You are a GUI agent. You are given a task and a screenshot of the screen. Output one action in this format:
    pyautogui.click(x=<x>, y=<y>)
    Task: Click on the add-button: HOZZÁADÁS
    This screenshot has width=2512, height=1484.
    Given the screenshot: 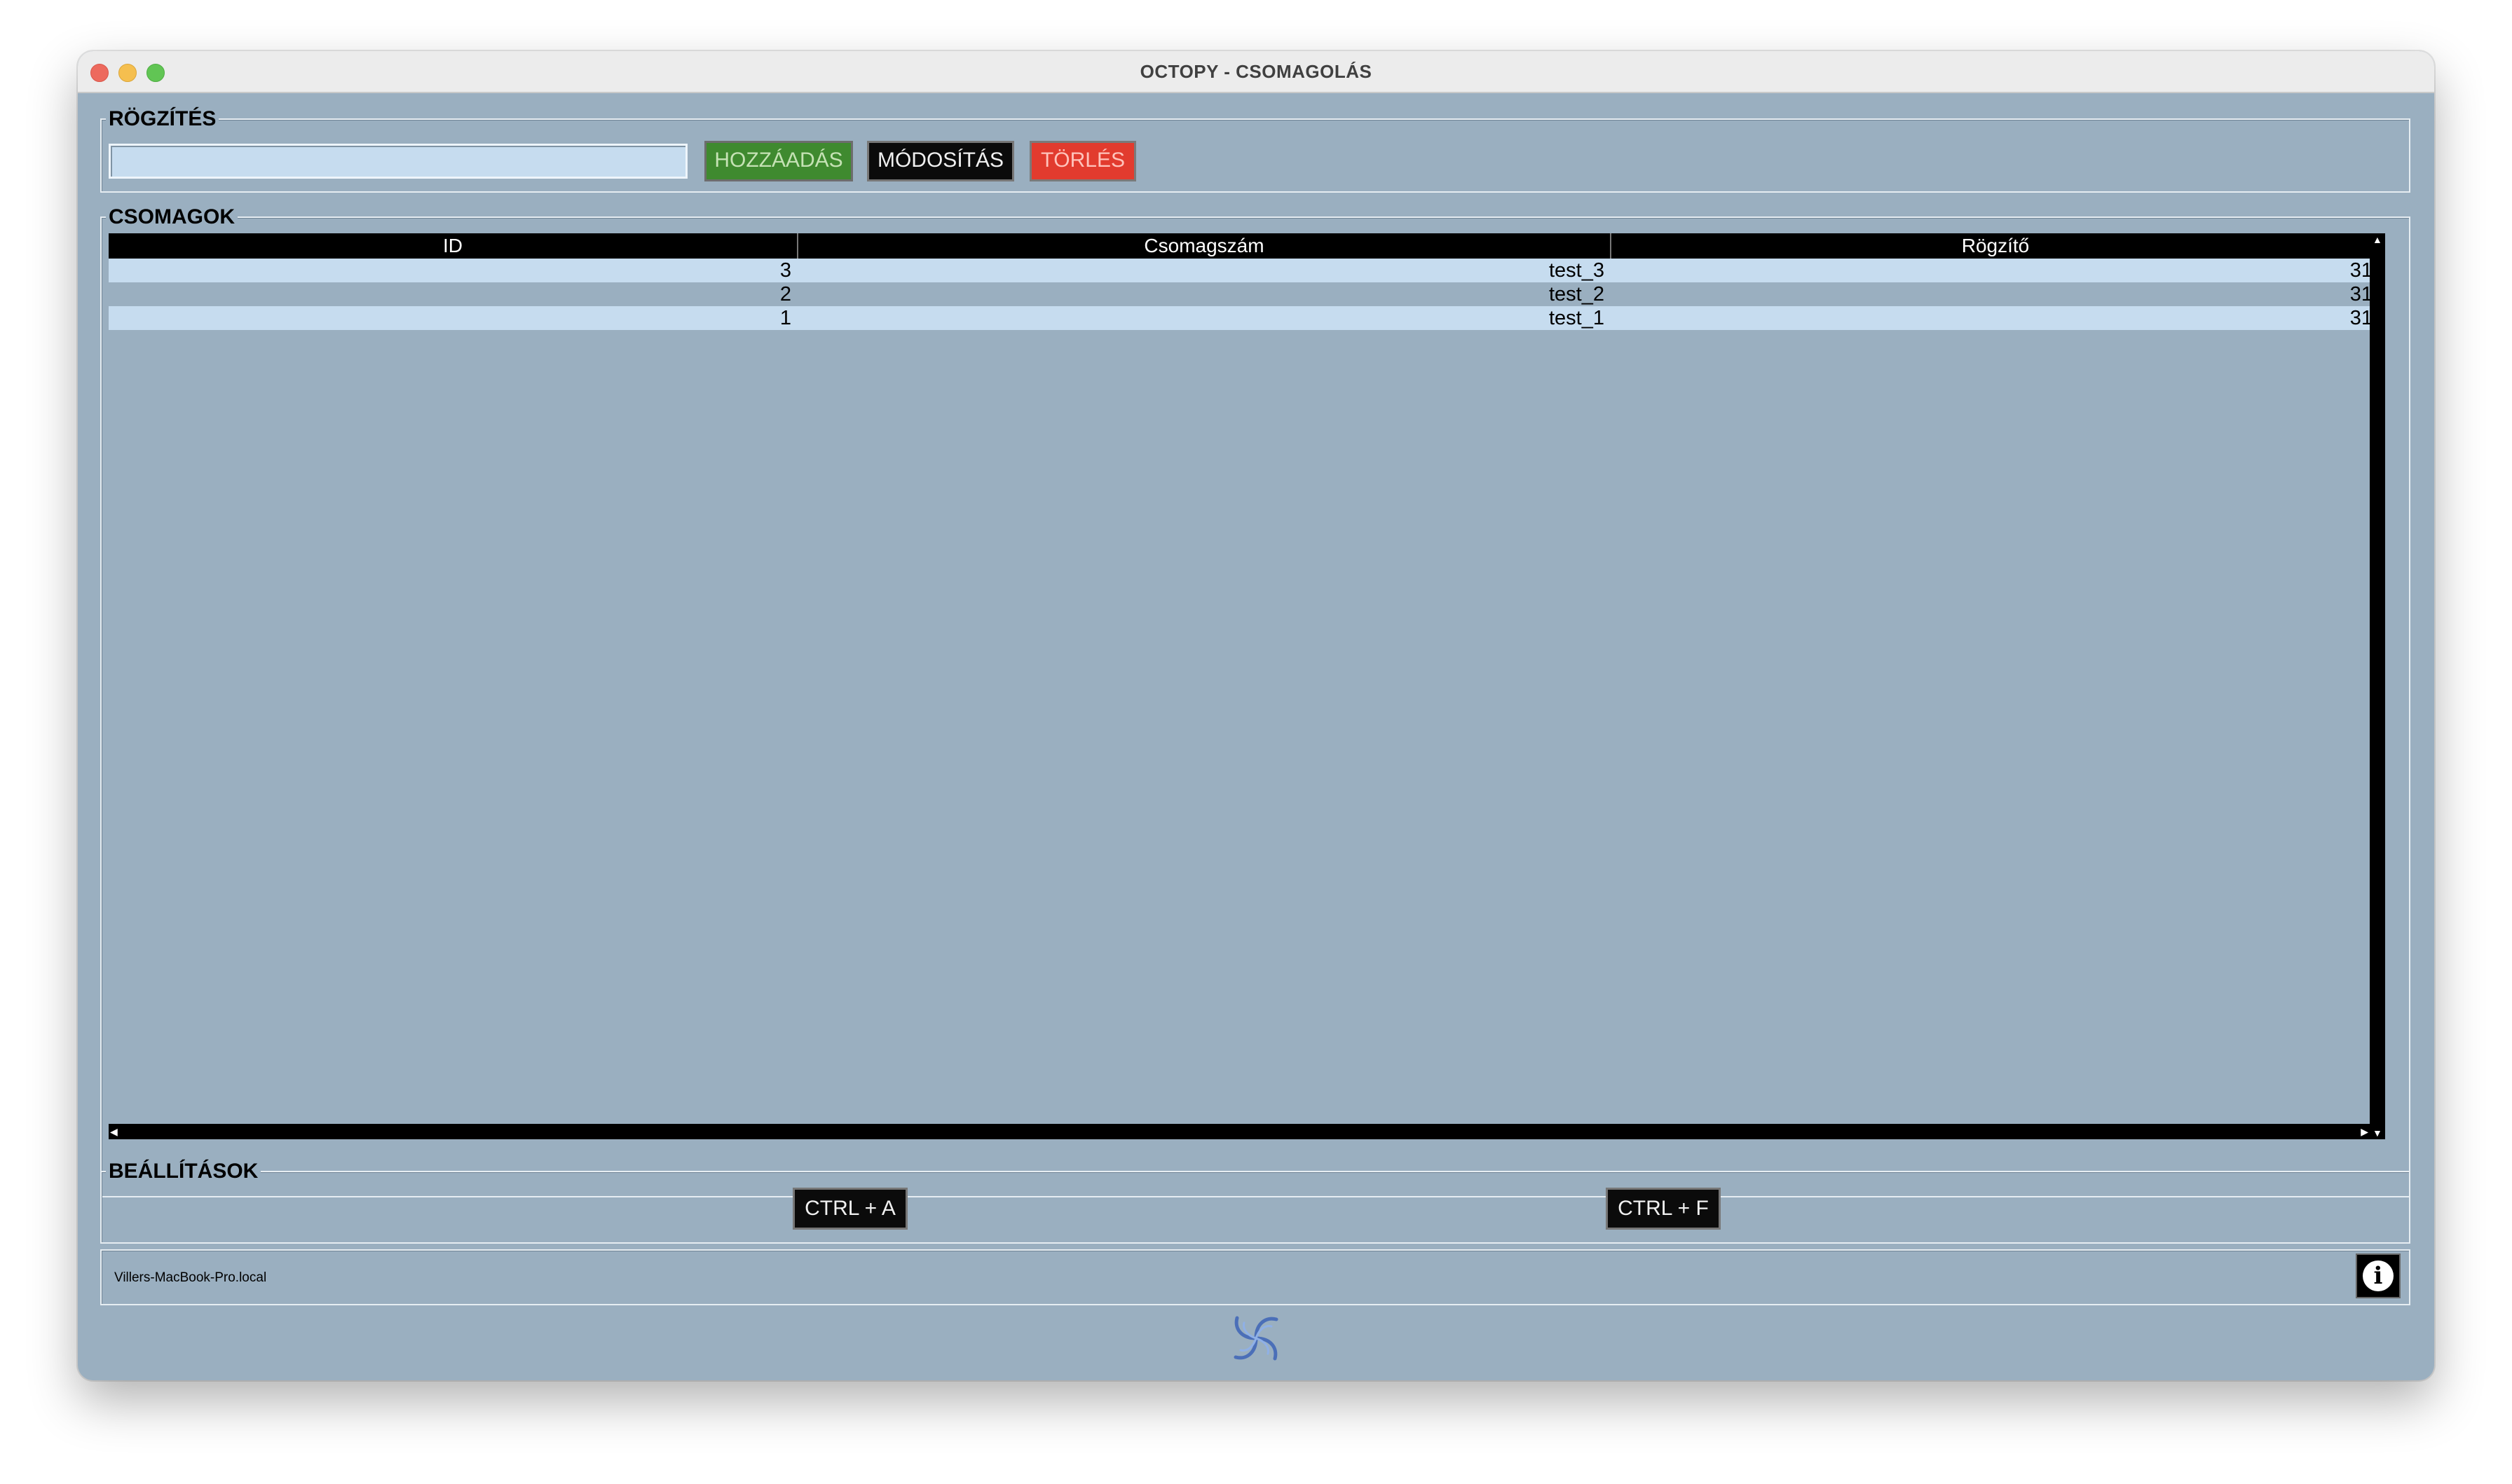 What is the action you would take?
    pyautogui.click(x=778, y=161)
    